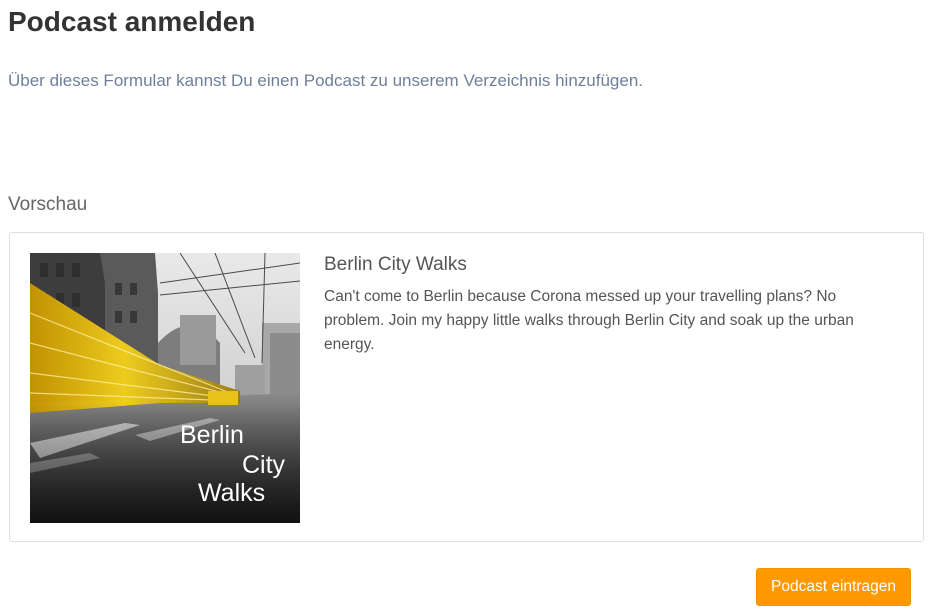 The height and width of the screenshot is (615, 934). What do you see at coordinates (232, 493) in the screenshot?
I see `cover-title-line: Walks` at bounding box center [232, 493].